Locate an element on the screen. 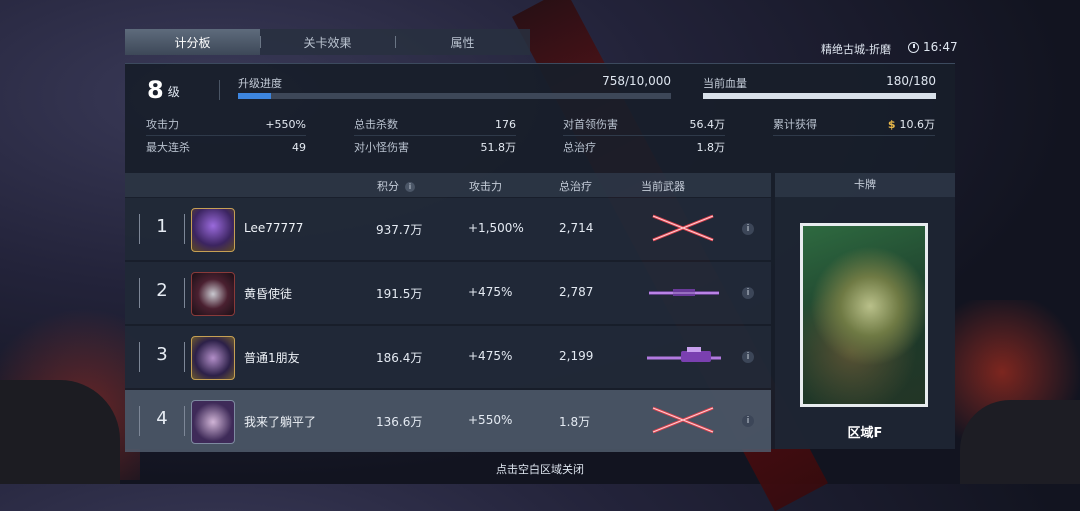 This screenshot has height=511, width=1080. stat-boss-damage: 对首领伤害 56.4万 is located at coordinates (644, 124).